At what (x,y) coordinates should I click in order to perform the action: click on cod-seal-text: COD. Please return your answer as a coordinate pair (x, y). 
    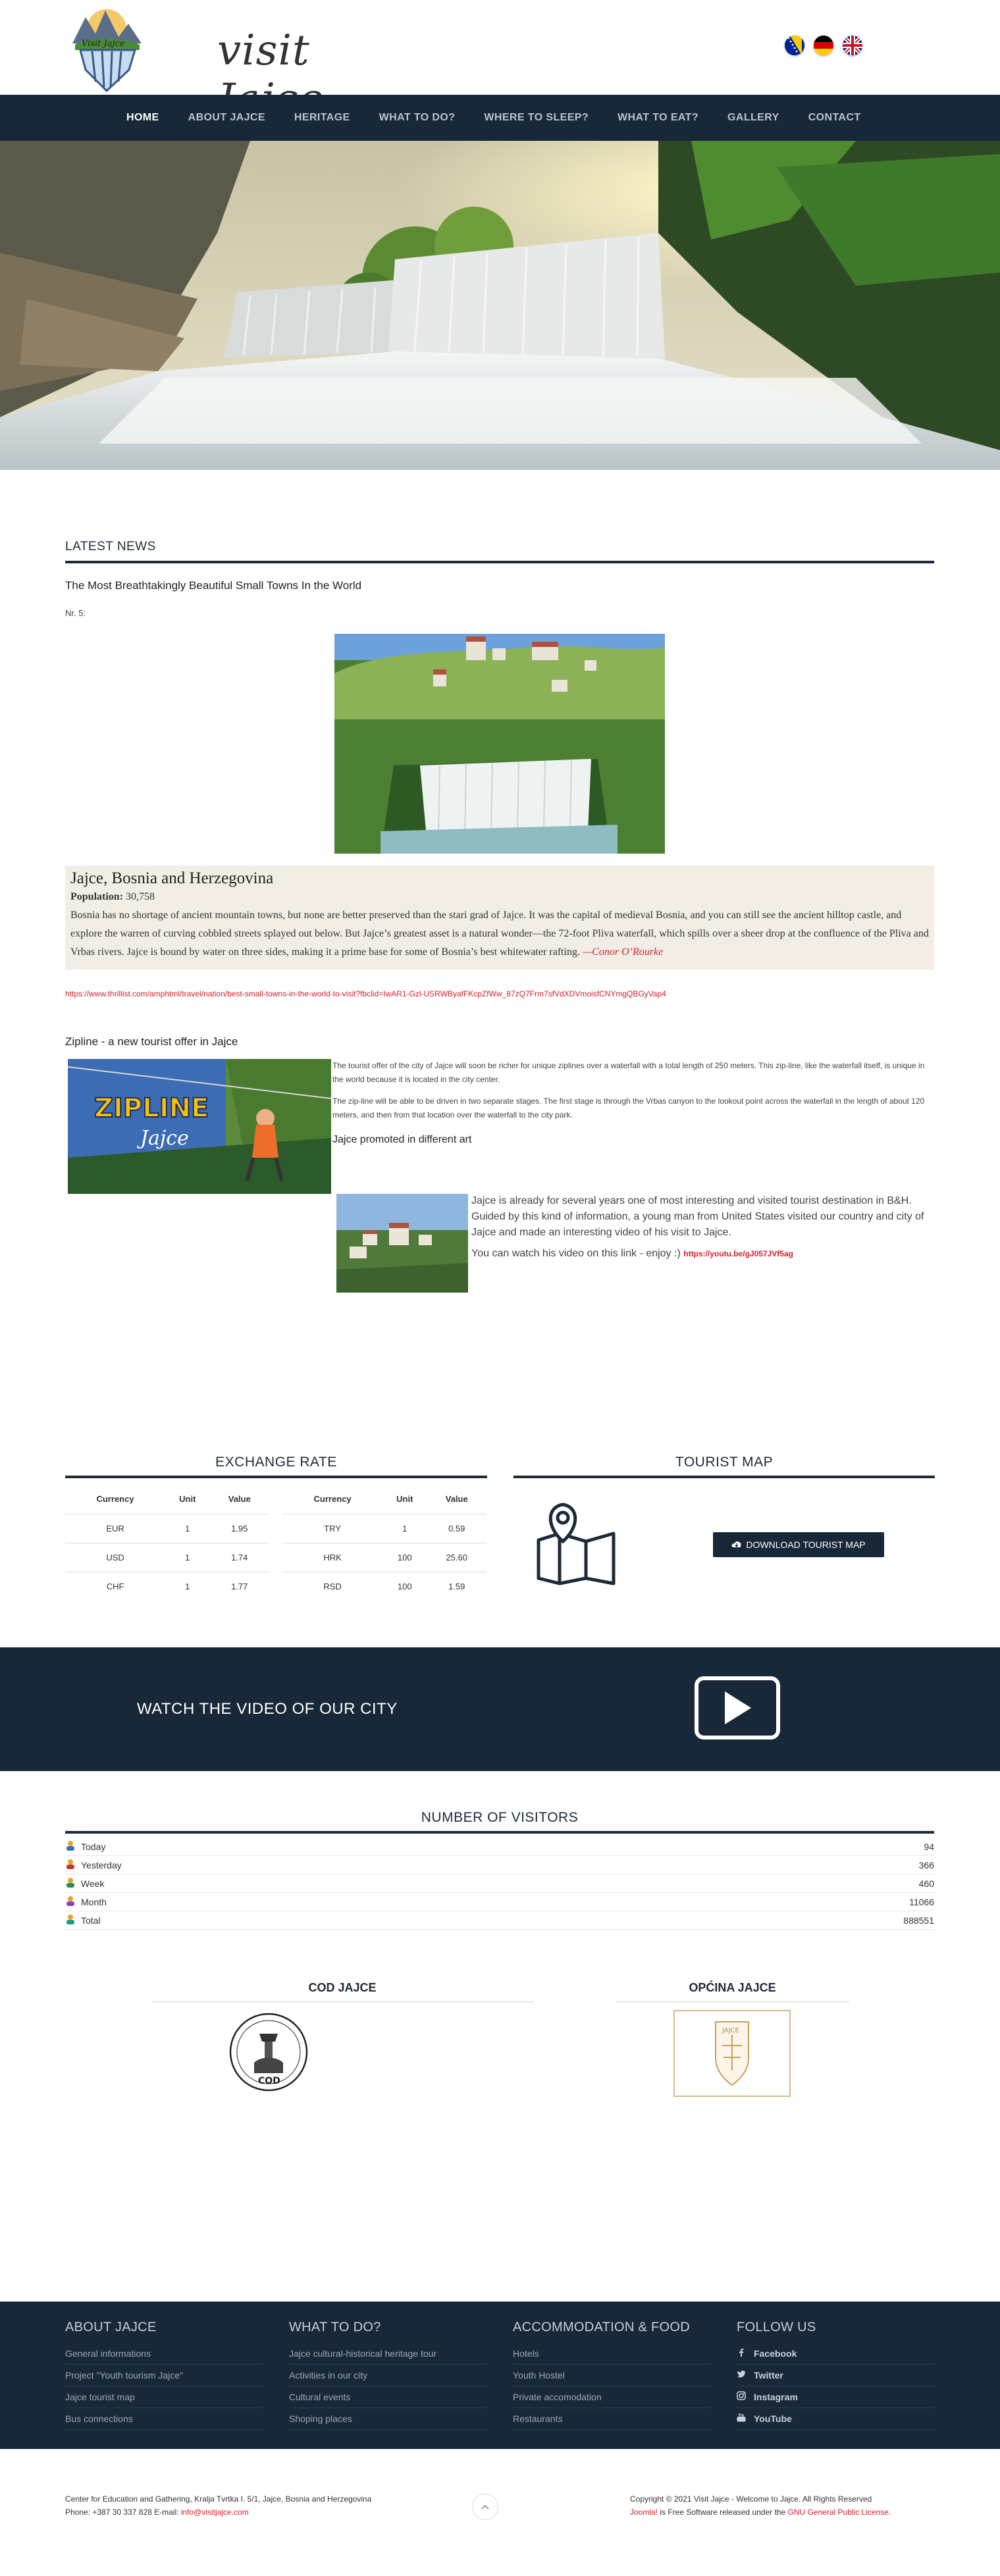
    Looking at the image, I should click on (269, 2081).